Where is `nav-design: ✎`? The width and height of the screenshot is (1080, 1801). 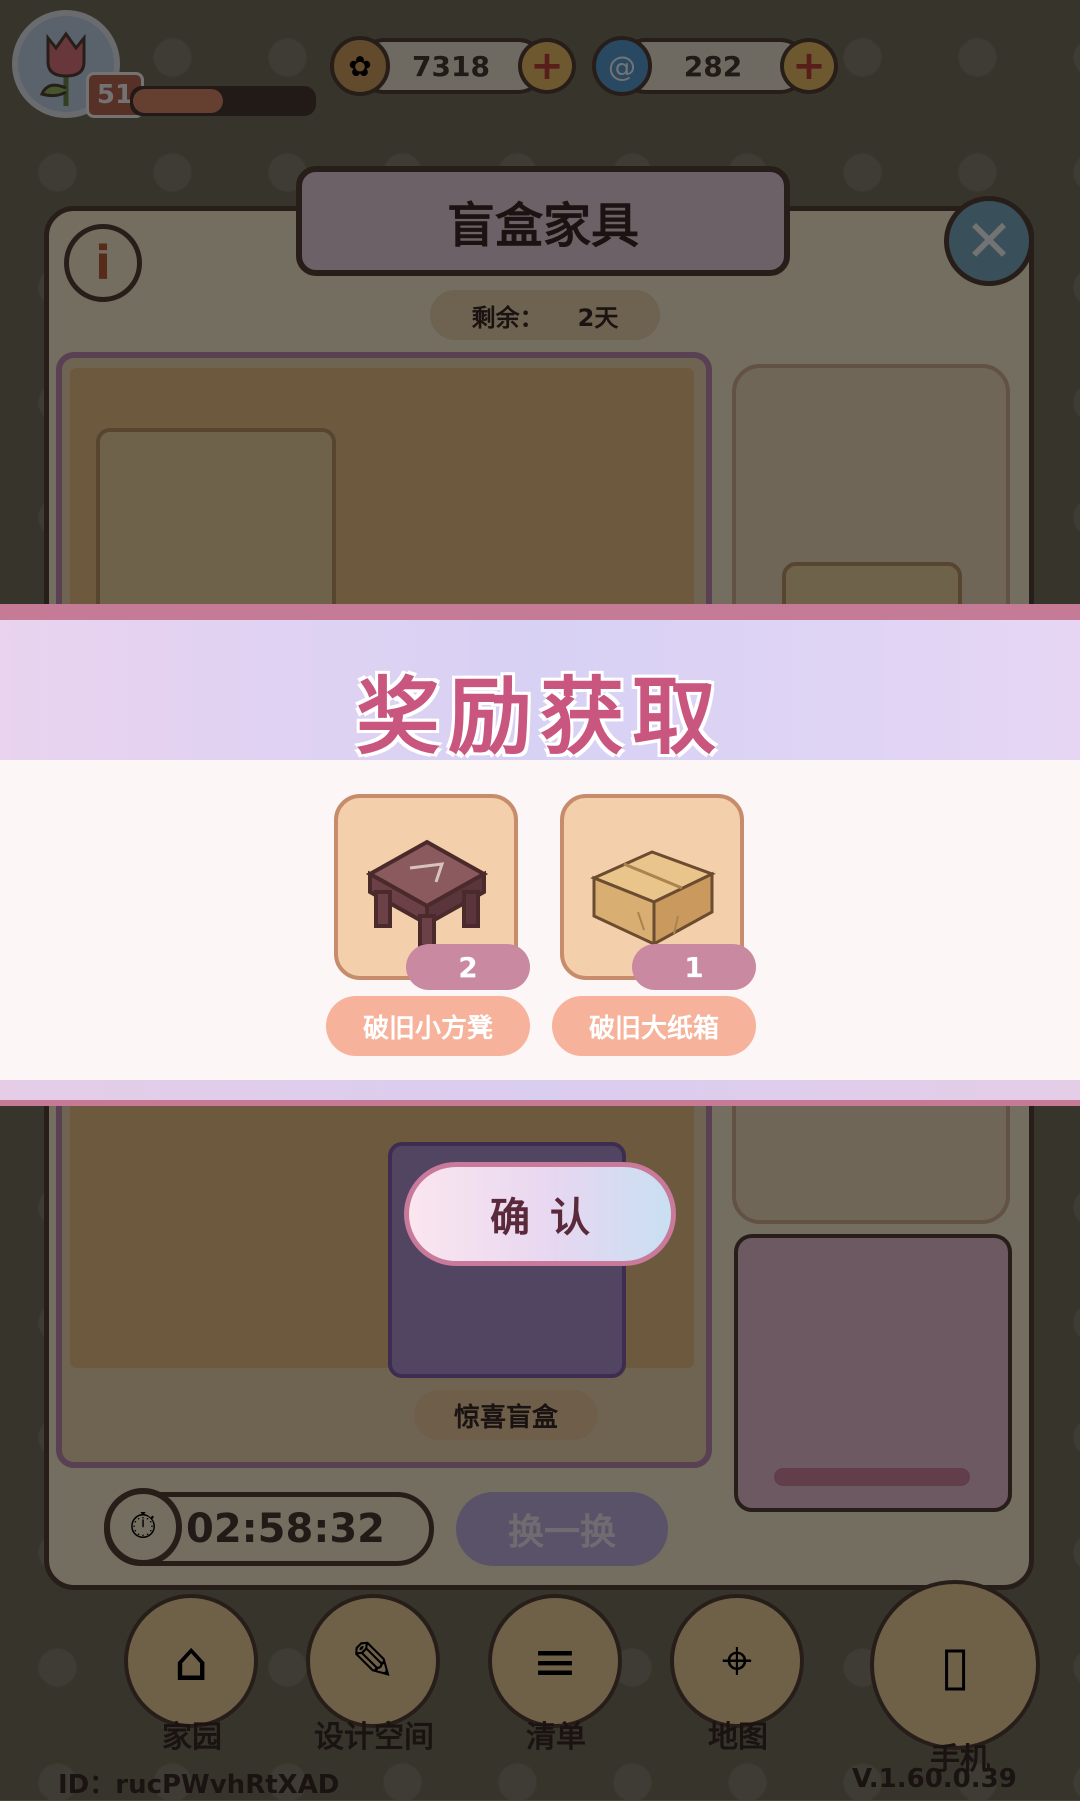
nav-design: ✎ is located at coordinates (373, 1661).